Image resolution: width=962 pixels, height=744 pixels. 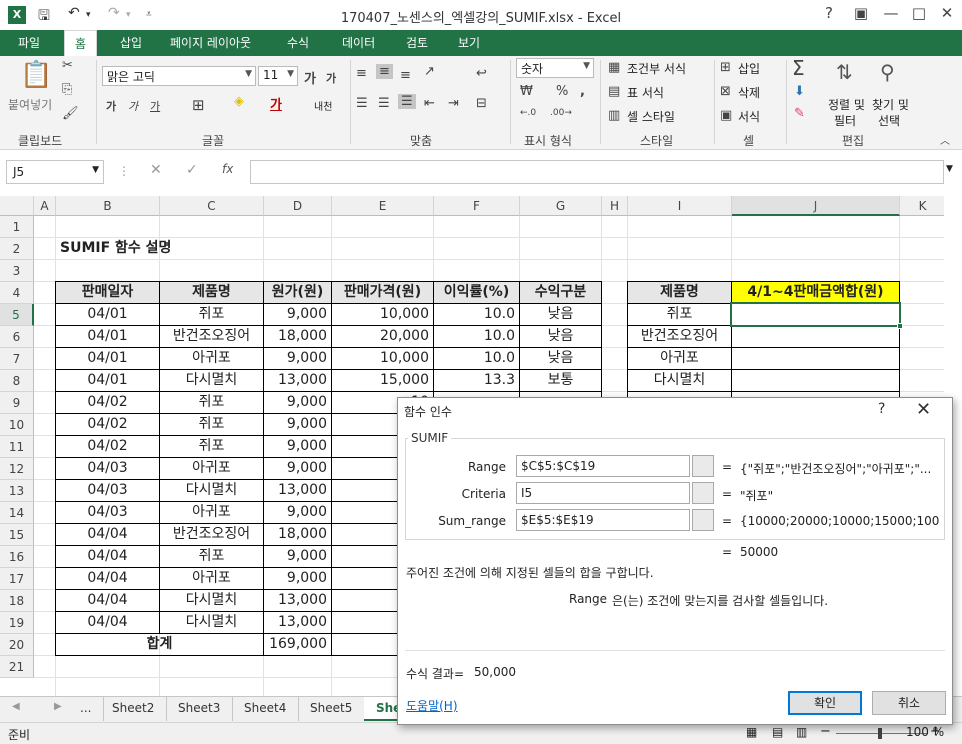 I want to click on criteria-collapse-icon, so click(x=703, y=493).